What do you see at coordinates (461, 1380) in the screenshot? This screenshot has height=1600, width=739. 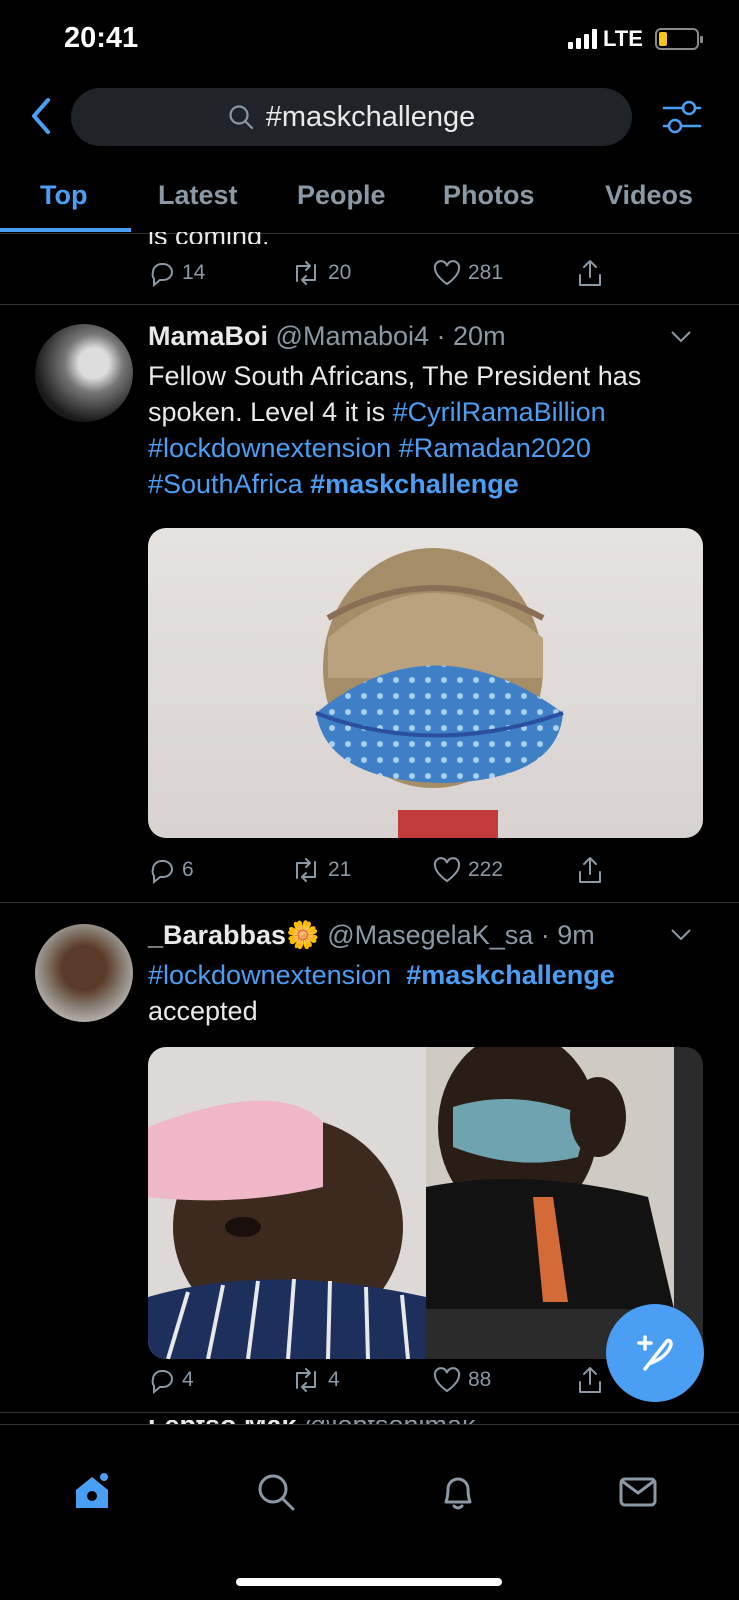 I see `like-button: 88` at bounding box center [461, 1380].